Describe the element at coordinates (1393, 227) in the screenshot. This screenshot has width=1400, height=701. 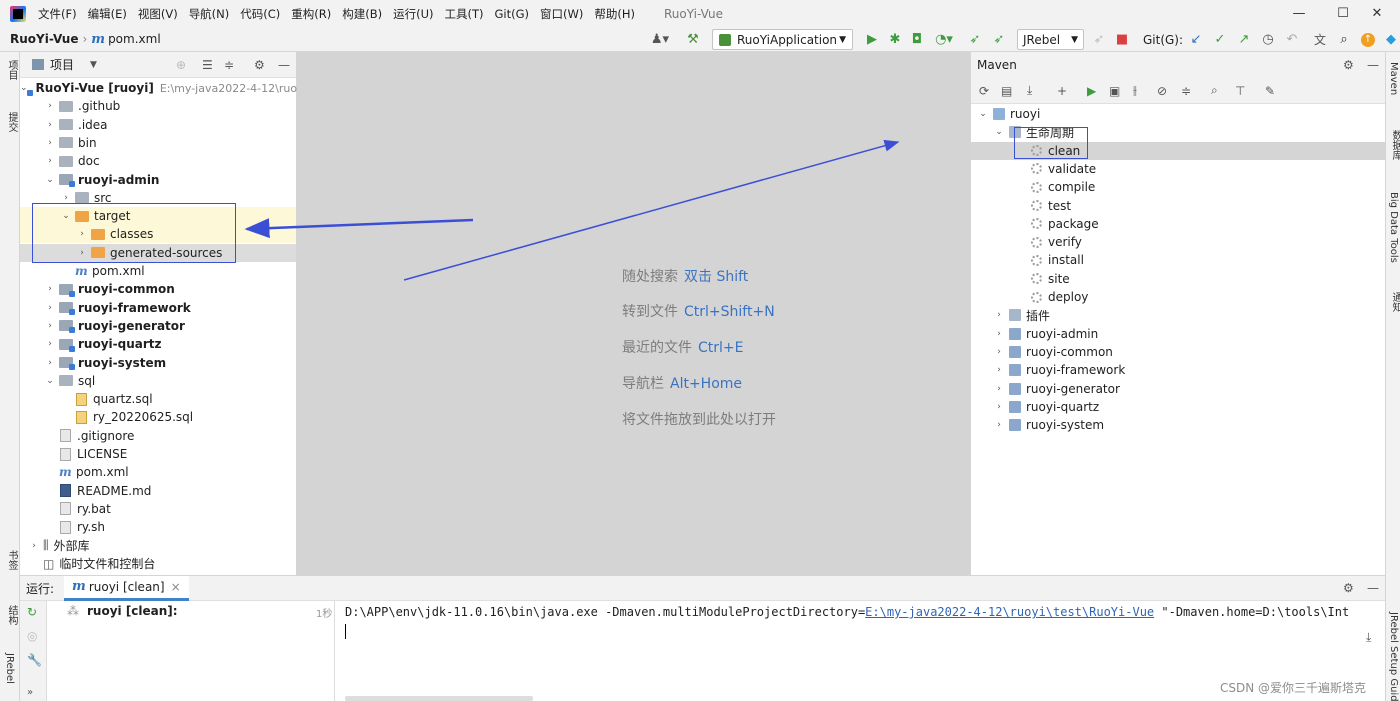
I see `tool-tab-big-data-tools: Big Data Tools` at that location.